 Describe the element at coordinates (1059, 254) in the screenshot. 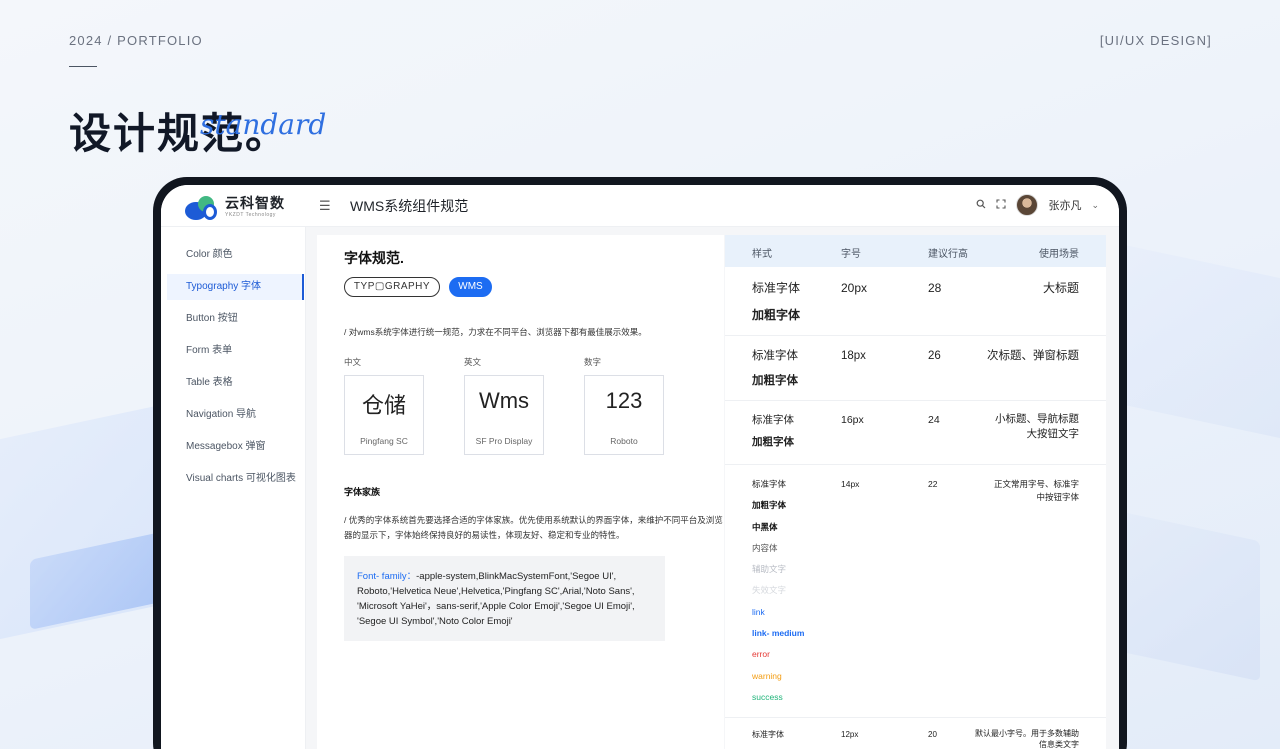

I see `column-header: 使用场景` at that location.